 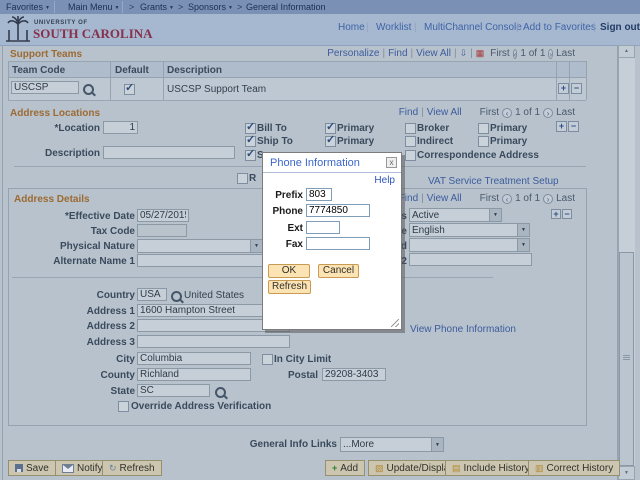 I want to click on bill-to-label: Bill To, so click(x=272, y=128).